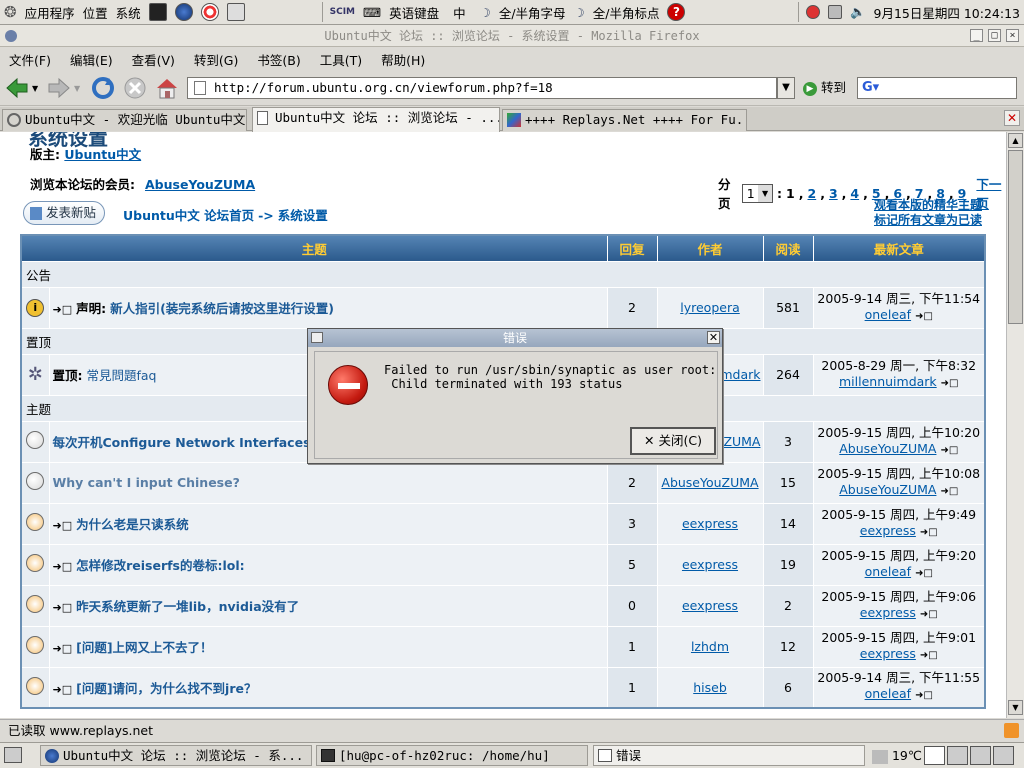 The height and width of the screenshot is (768, 1024). I want to click on topic-link: [问题]请问，为什么找不到jre？, so click(166, 688).